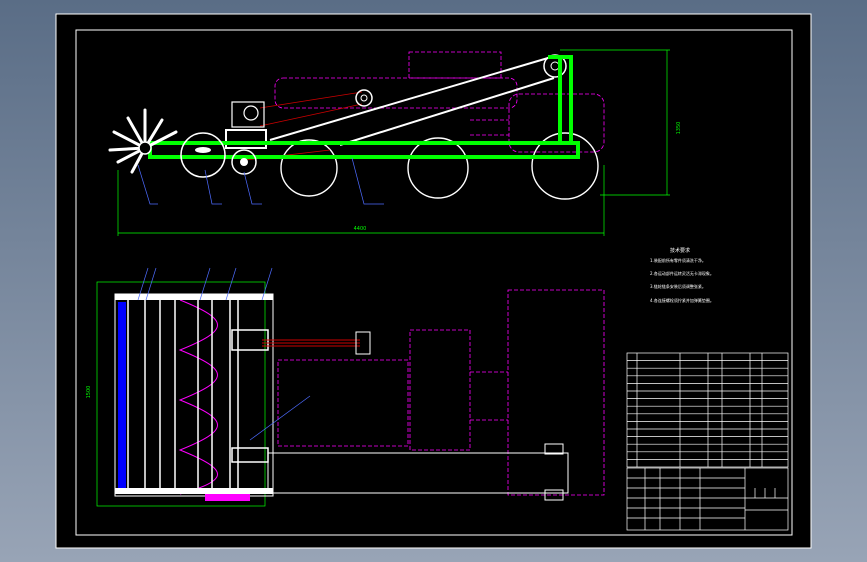  I want to click on tech-req-note-4: 4.各连接螺栓须拧紧并加弹簧垫圈。, so click(682, 300).